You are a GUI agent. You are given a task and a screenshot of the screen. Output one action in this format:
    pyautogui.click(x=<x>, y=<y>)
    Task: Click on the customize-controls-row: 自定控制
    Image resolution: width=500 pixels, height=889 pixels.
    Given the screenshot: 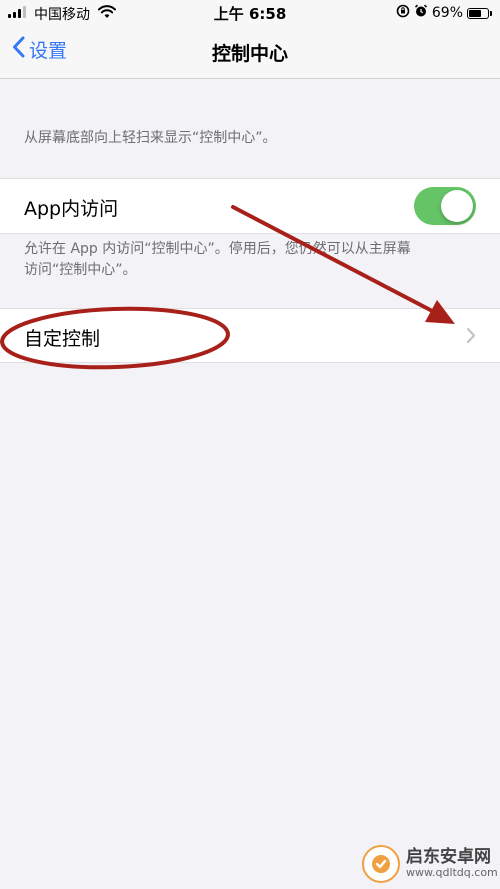 What is the action you would take?
    pyautogui.click(x=250, y=335)
    